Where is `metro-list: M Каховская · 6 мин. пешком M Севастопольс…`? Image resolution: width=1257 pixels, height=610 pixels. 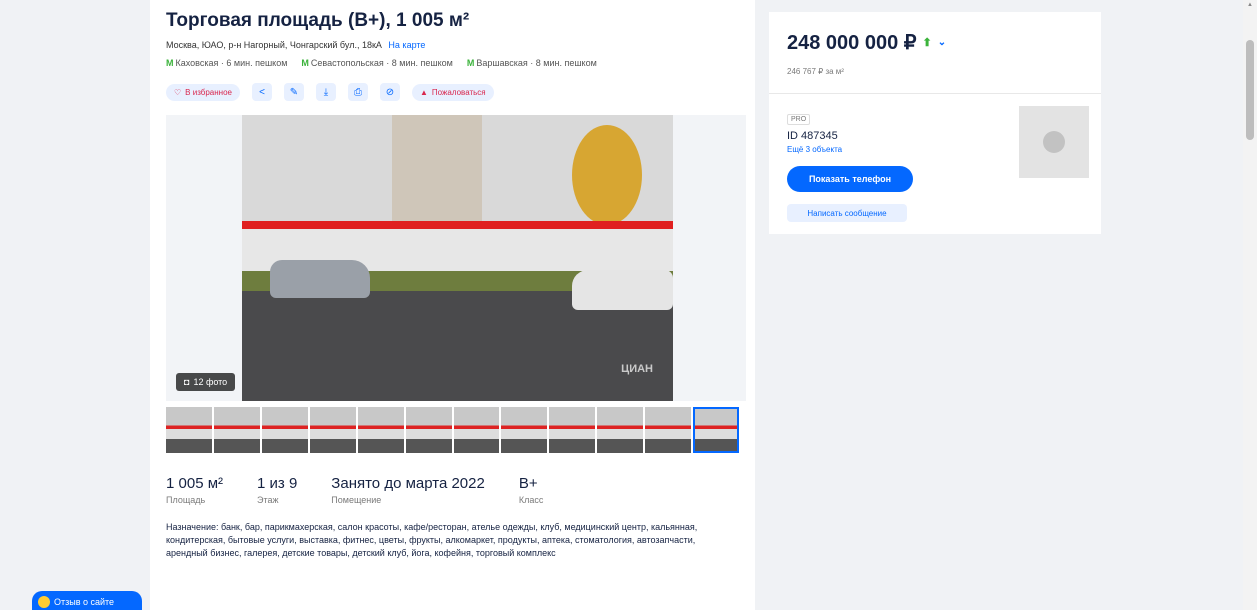 metro-list: M Каховская · 6 мин. пешком M Севастопольс… is located at coordinates (452, 63).